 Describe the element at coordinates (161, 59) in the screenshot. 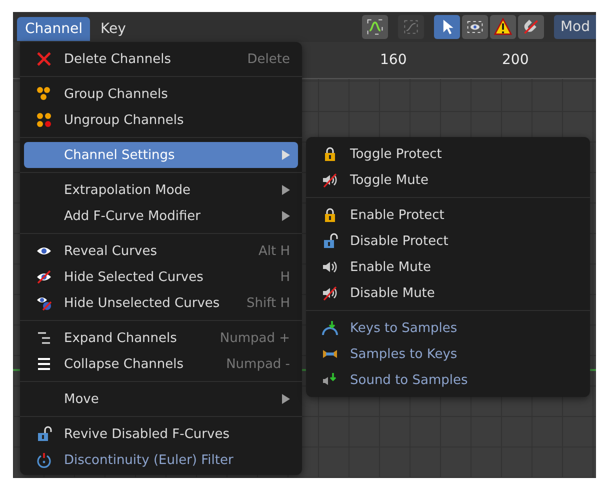

I see `menu-item: Delete Channels Delete` at that location.